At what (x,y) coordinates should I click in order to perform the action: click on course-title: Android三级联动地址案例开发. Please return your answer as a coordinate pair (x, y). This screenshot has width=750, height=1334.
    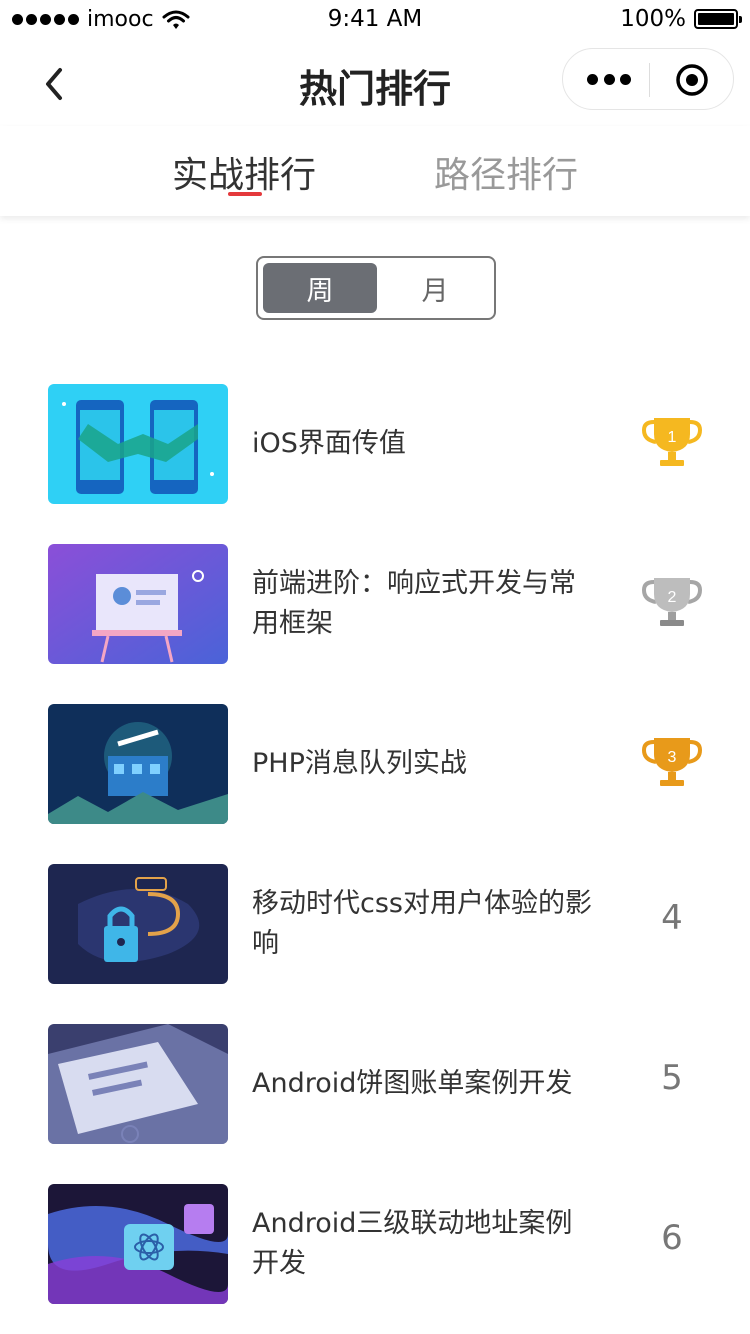
    Looking at the image, I should click on (412, 1243).